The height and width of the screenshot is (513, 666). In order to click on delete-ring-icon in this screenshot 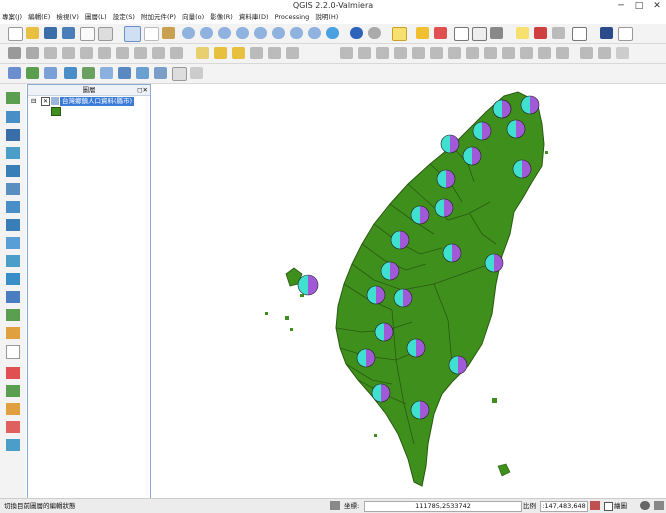, I will do `click(418, 53)`.